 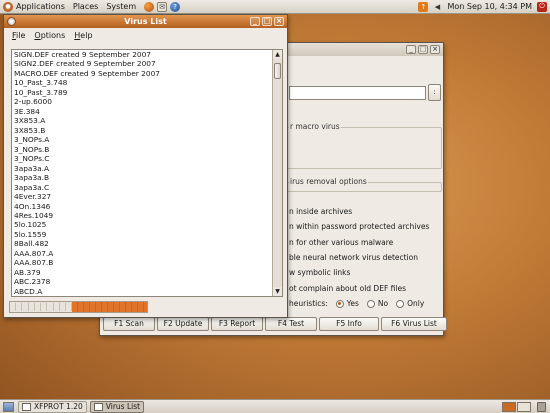 I want to click on heuristics-row: heuristics: Yes No Only, so click(x=356, y=303).